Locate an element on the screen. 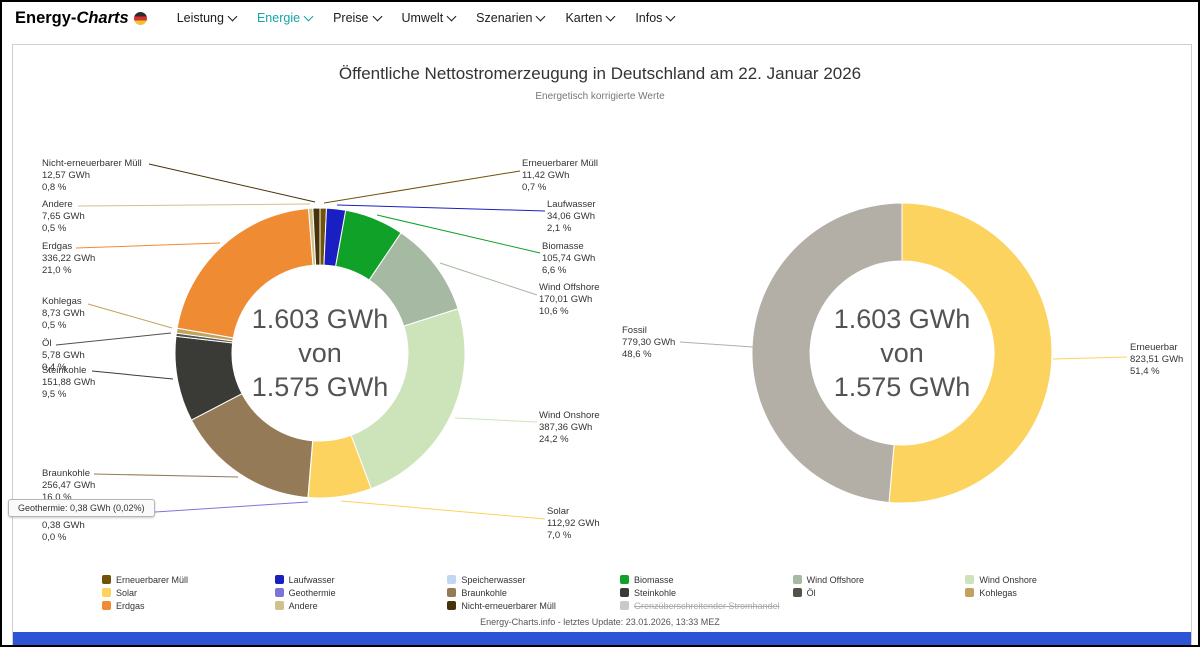 This screenshot has width=1200, height=647. series-label-wind-onshore: Wind Onshore 387,36 GWh 24,2 % is located at coordinates (569, 428).